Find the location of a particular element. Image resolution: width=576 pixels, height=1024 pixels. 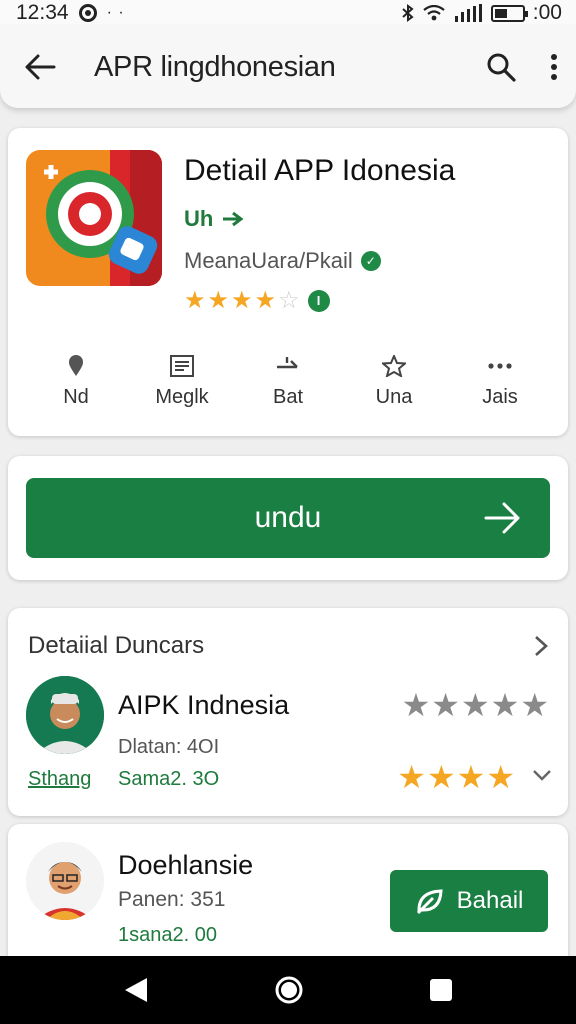

leaf-arrow-icon is located at coordinates (233, 219).